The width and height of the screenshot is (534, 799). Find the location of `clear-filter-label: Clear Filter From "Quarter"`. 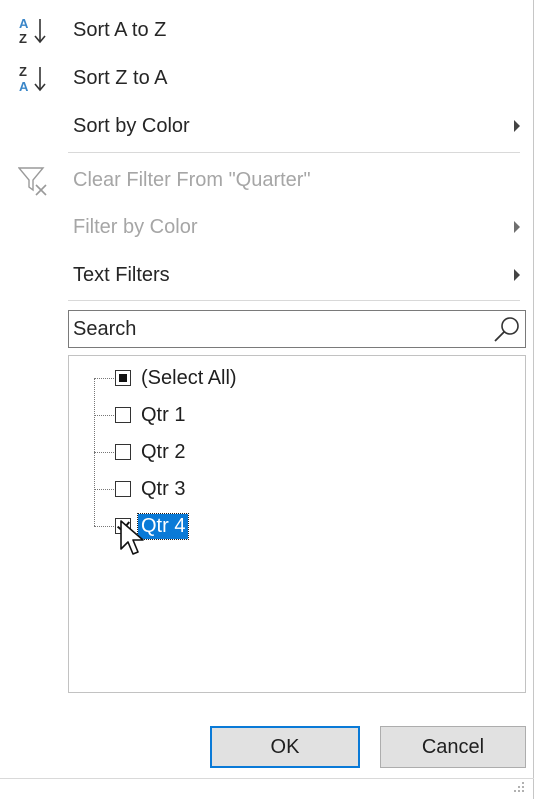

clear-filter-label: Clear Filter From "Quarter" is located at coordinates (192, 179).